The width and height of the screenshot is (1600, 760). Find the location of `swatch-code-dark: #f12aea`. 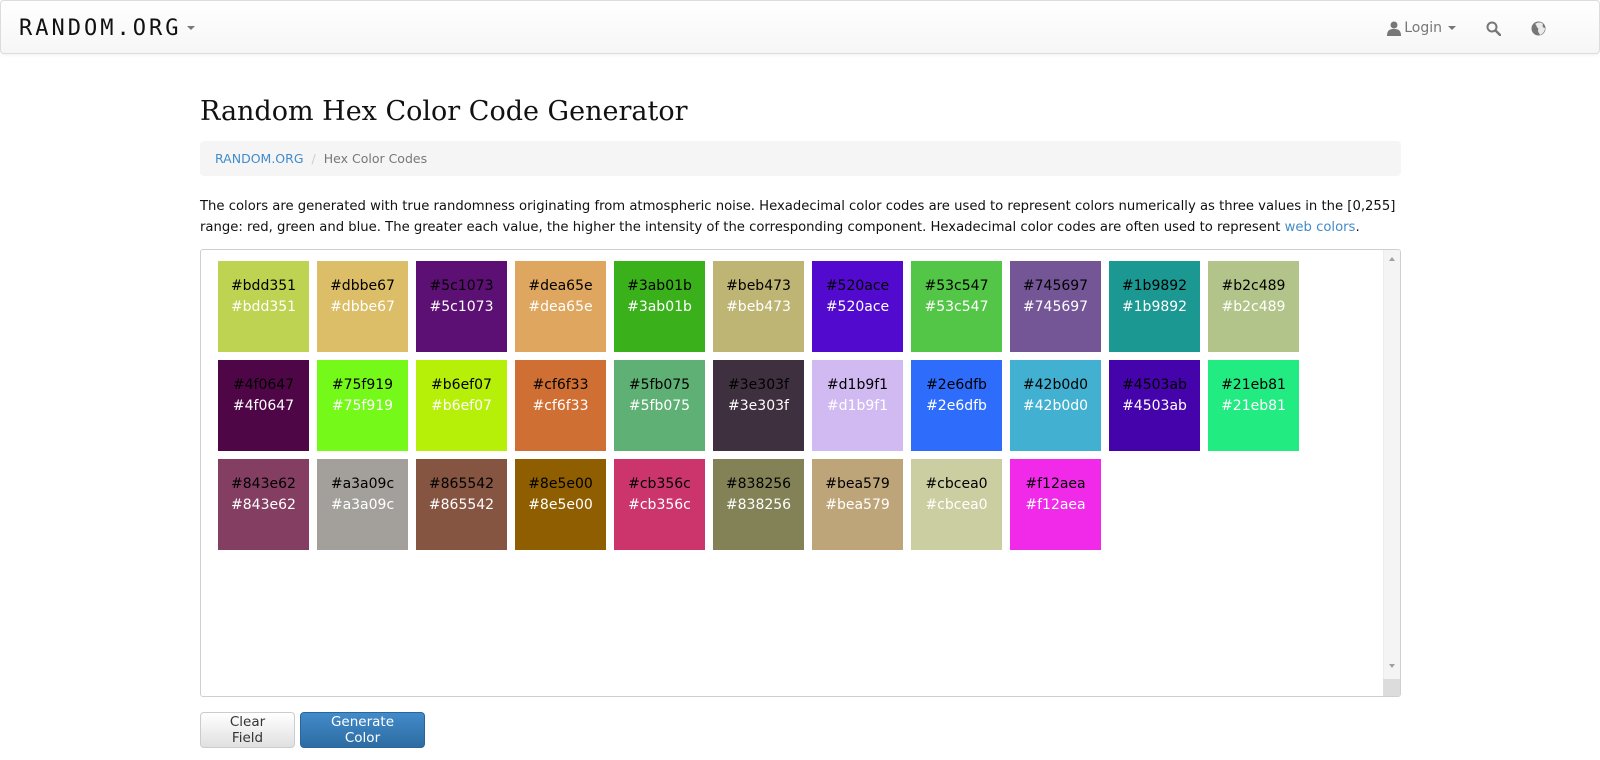

swatch-code-dark: #f12aea is located at coordinates (1055, 484).